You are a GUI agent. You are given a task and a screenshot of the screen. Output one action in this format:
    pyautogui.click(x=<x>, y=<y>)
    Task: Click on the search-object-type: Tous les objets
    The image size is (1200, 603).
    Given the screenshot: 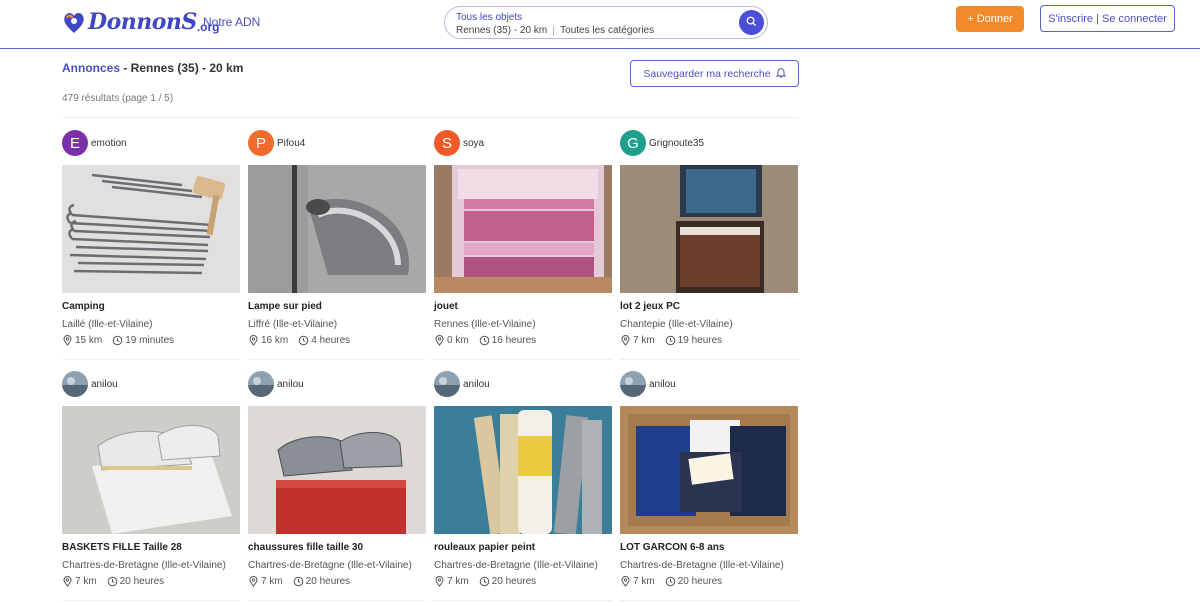 What is the action you would take?
    pyautogui.click(x=489, y=17)
    